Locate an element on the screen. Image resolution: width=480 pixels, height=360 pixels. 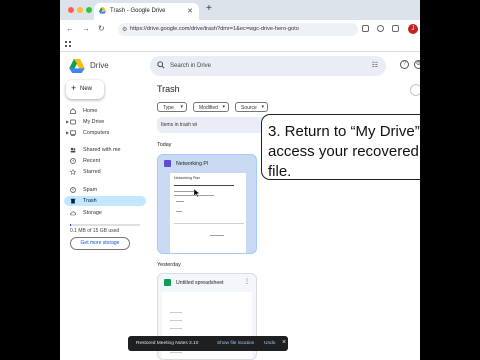
search-placeholder: Search in Drive is located at coordinates (191, 66).